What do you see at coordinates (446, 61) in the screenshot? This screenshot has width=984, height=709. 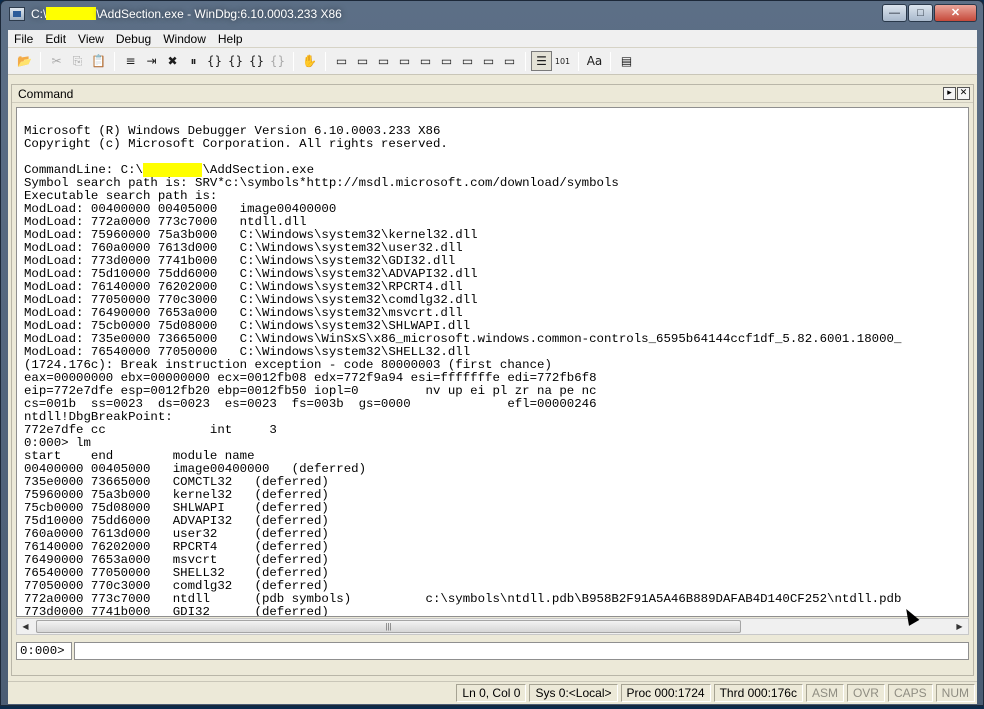 I see `call-stack-icon: ▭` at bounding box center [446, 61].